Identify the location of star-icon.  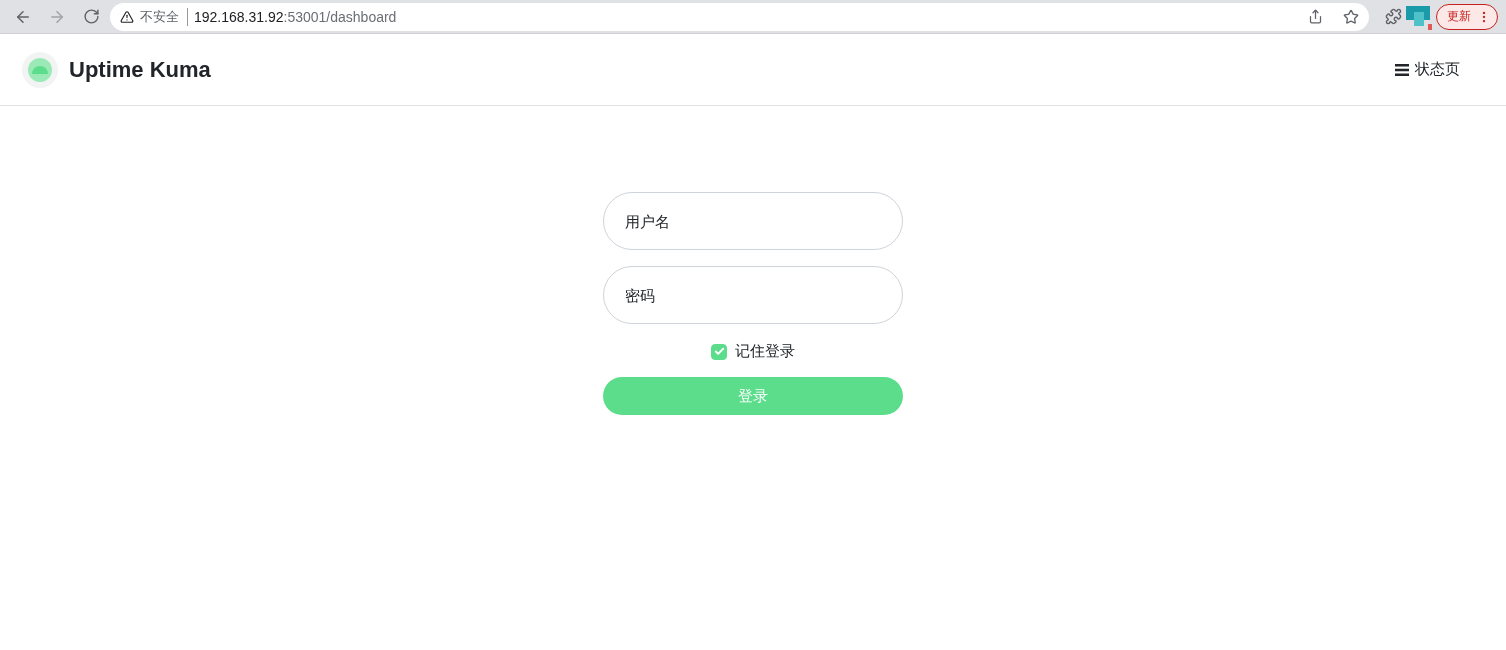
(1351, 16).